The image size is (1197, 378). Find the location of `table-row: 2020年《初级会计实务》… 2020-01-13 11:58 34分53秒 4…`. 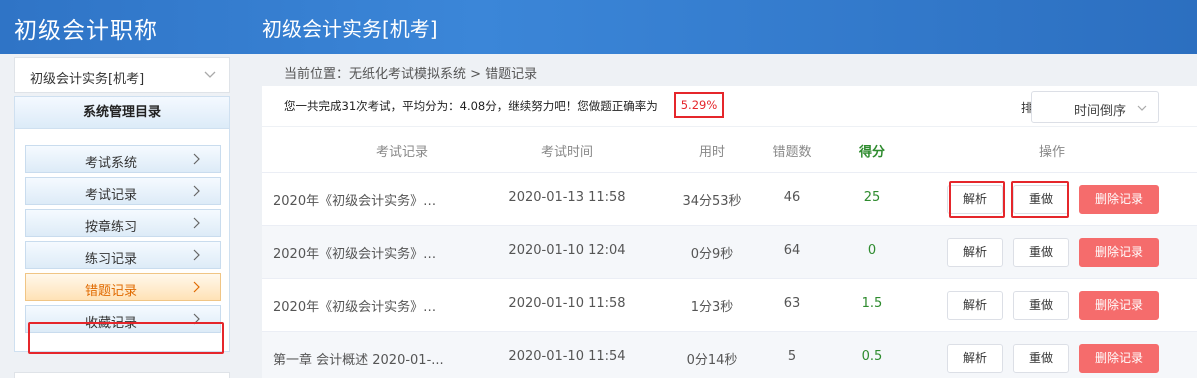

table-row: 2020年《初级会计实务》… 2020-01-13 11:58 34分53秒 4… is located at coordinates (729, 199).